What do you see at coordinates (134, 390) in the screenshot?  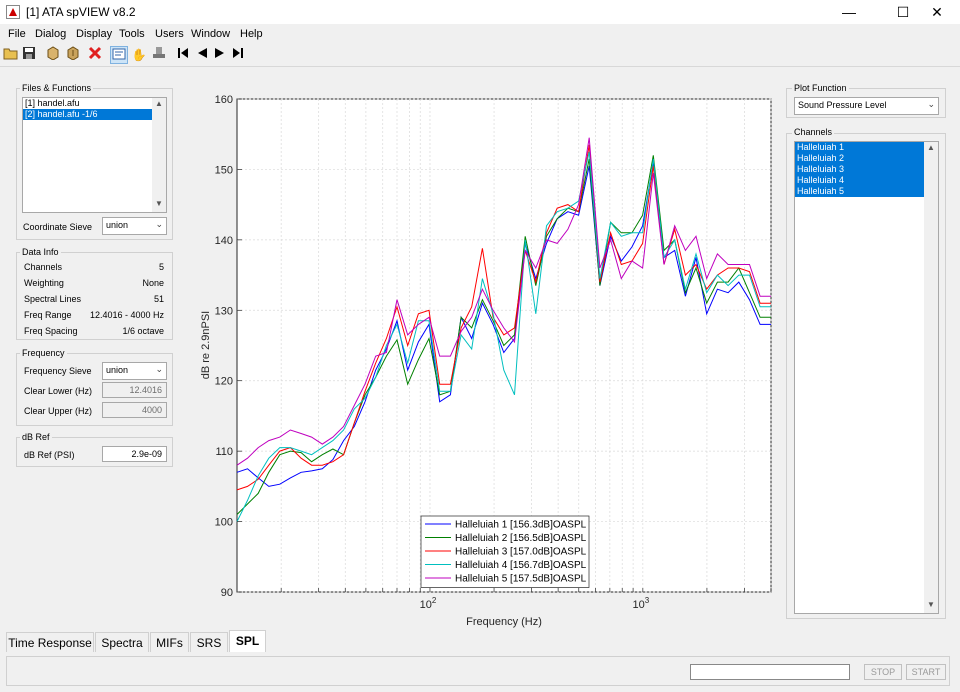 I see `clear-lower-field: 12.4016` at bounding box center [134, 390].